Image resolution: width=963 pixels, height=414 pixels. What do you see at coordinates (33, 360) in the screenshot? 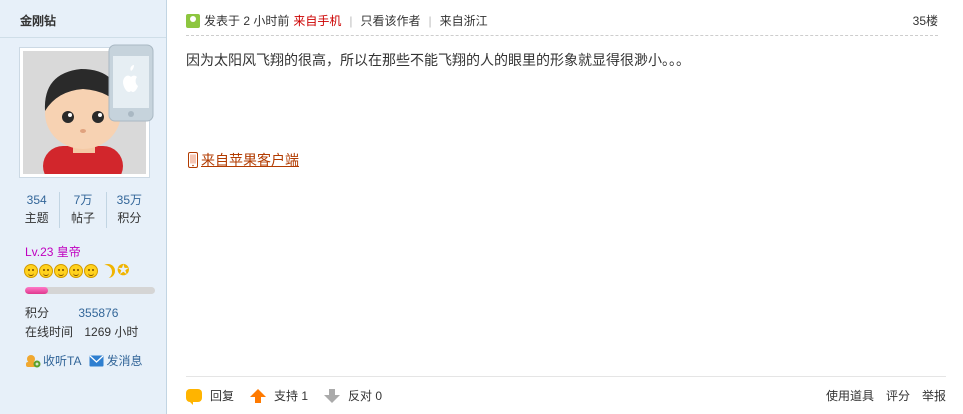
I see `follow-icon` at bounding box center [33, 360].